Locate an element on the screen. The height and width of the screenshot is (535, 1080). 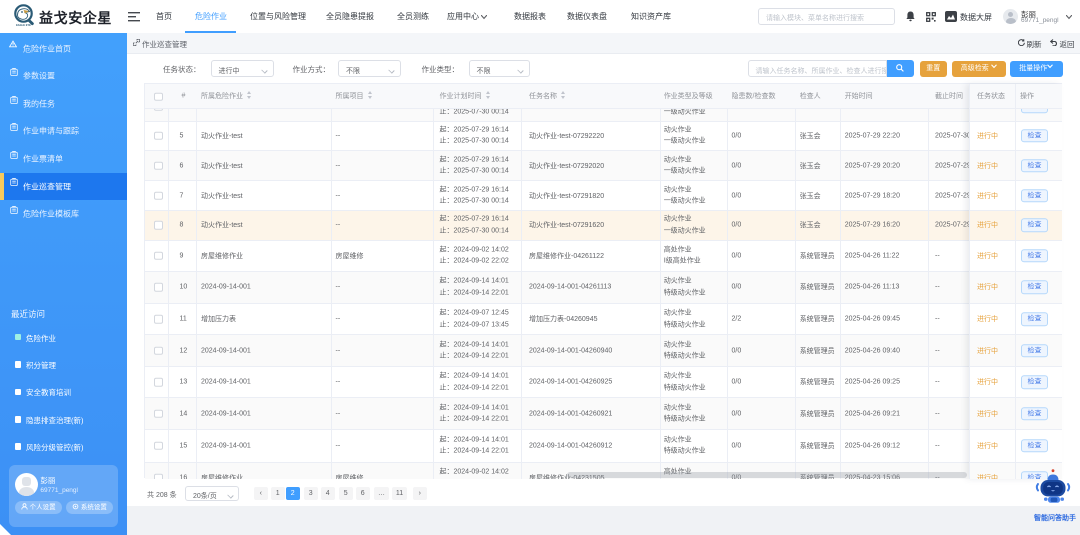
svg-text: EAGLE EYE is located at coordinates (23, 25).